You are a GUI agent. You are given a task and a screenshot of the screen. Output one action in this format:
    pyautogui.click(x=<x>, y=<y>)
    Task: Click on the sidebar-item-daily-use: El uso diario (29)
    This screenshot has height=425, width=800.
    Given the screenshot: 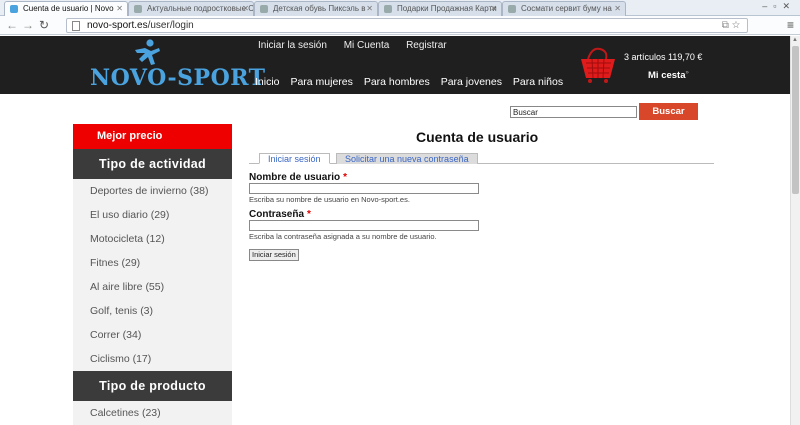 What is the action you would take?
    pyautogui.click(x=152, y=215)
    